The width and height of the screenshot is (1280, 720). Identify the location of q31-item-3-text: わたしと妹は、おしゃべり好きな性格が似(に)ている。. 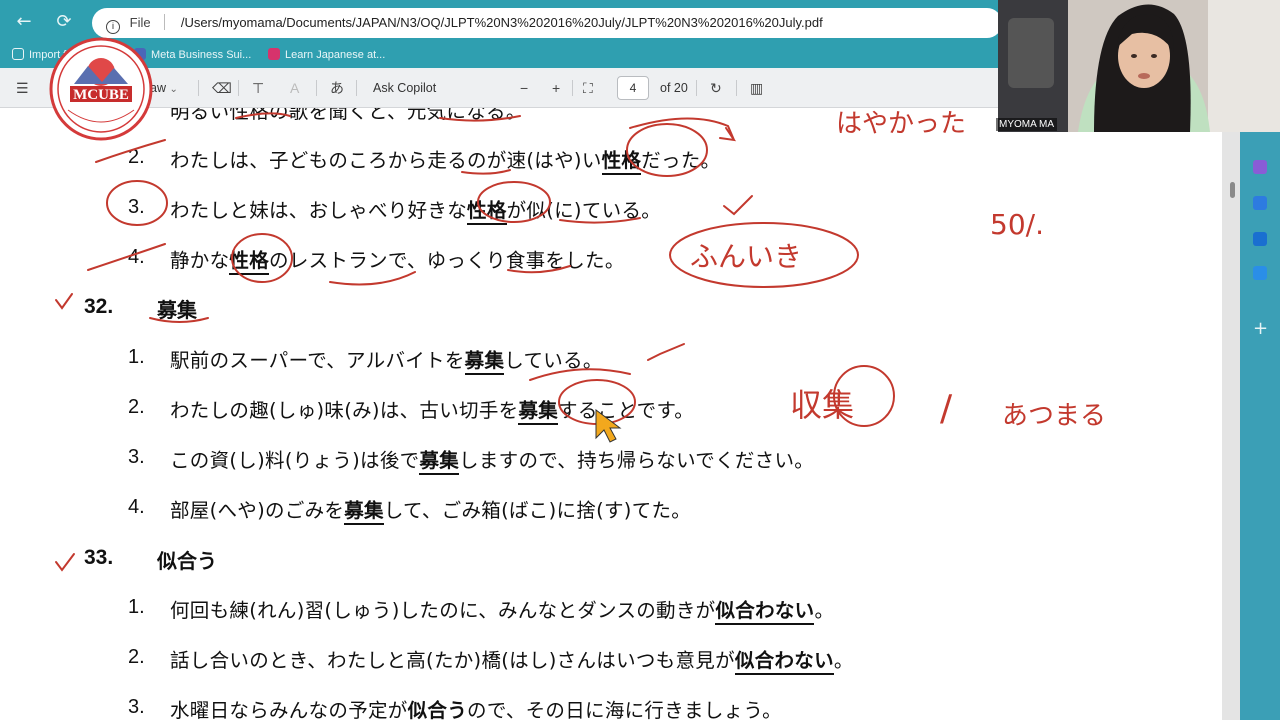
(416, 209).